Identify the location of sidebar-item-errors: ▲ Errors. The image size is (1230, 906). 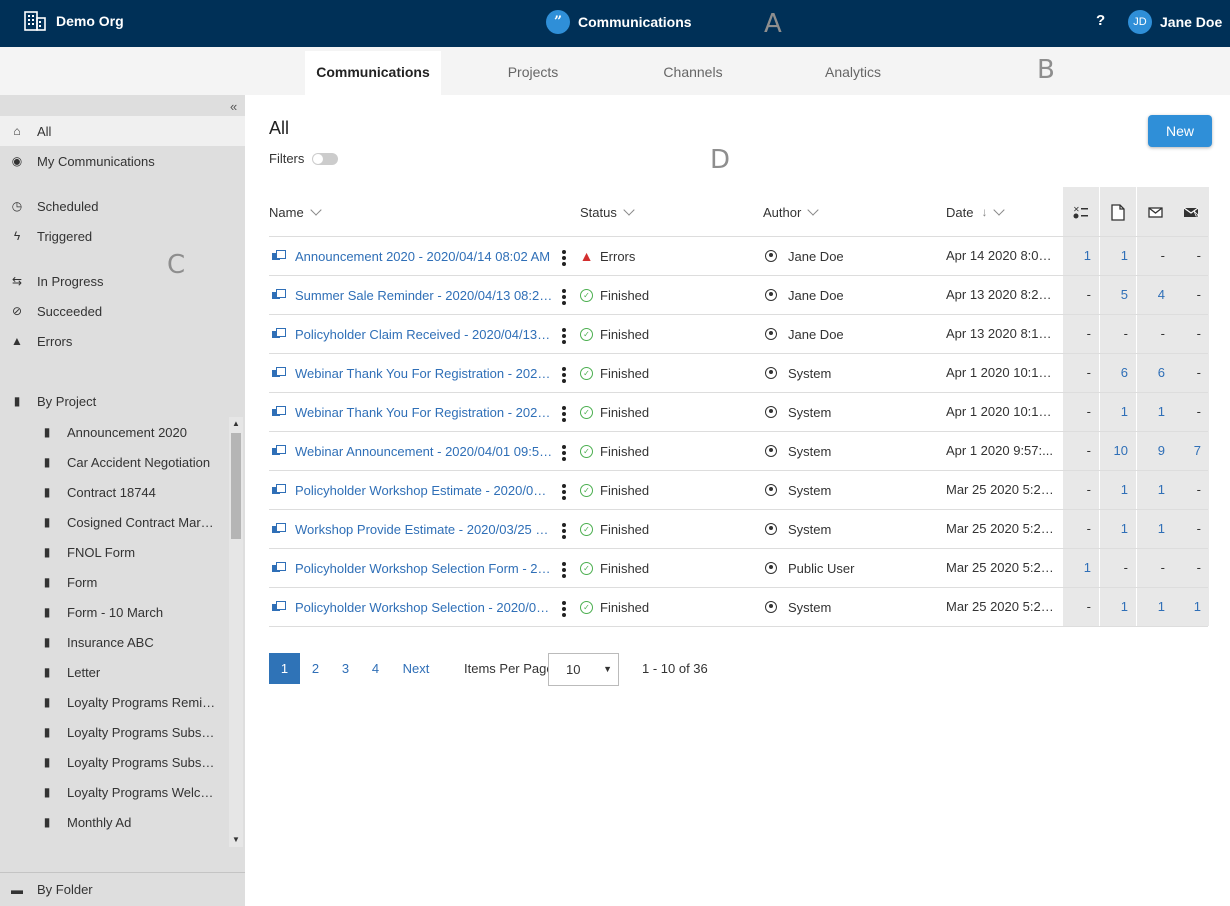
(122, 341).